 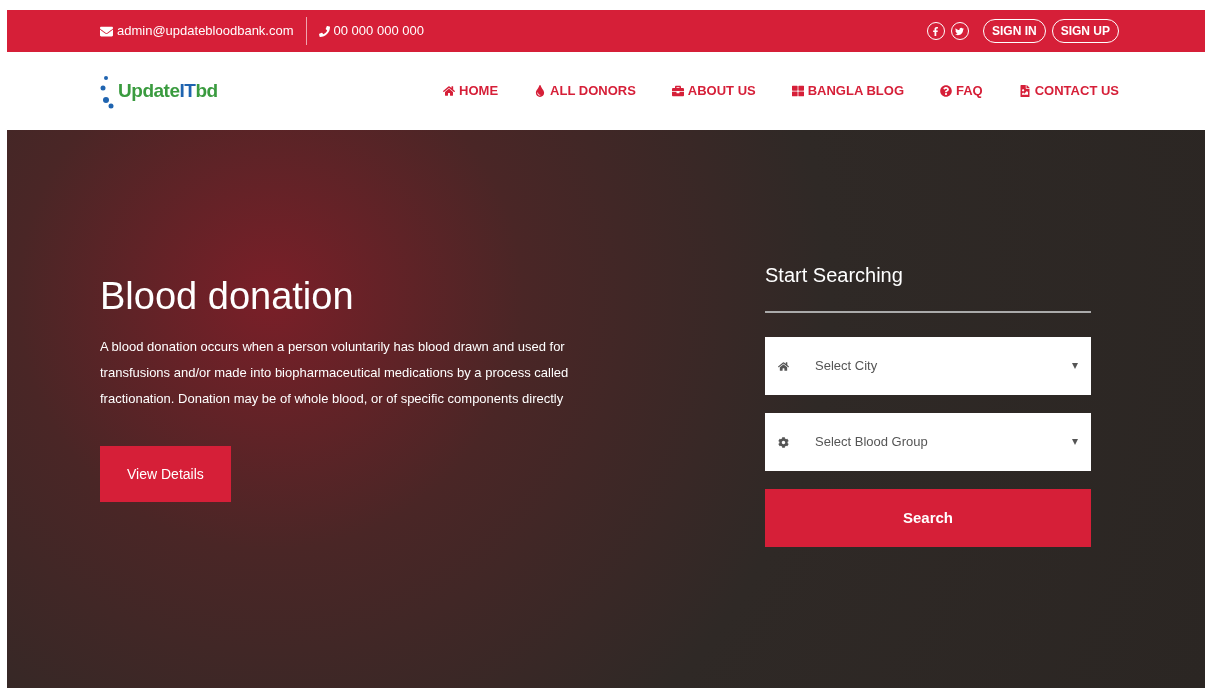 What do you see at coordinates (1068, 91) in the screenshot?
I see `nav-link: CONTACT US` at bounding box center [1068, 91].